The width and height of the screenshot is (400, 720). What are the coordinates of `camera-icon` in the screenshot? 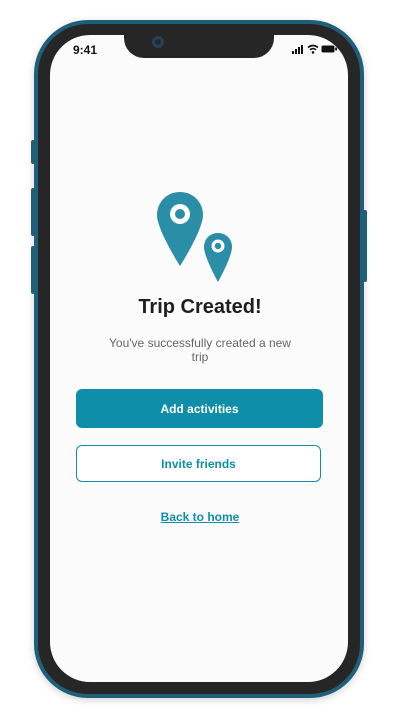 It's located at (158, 42).